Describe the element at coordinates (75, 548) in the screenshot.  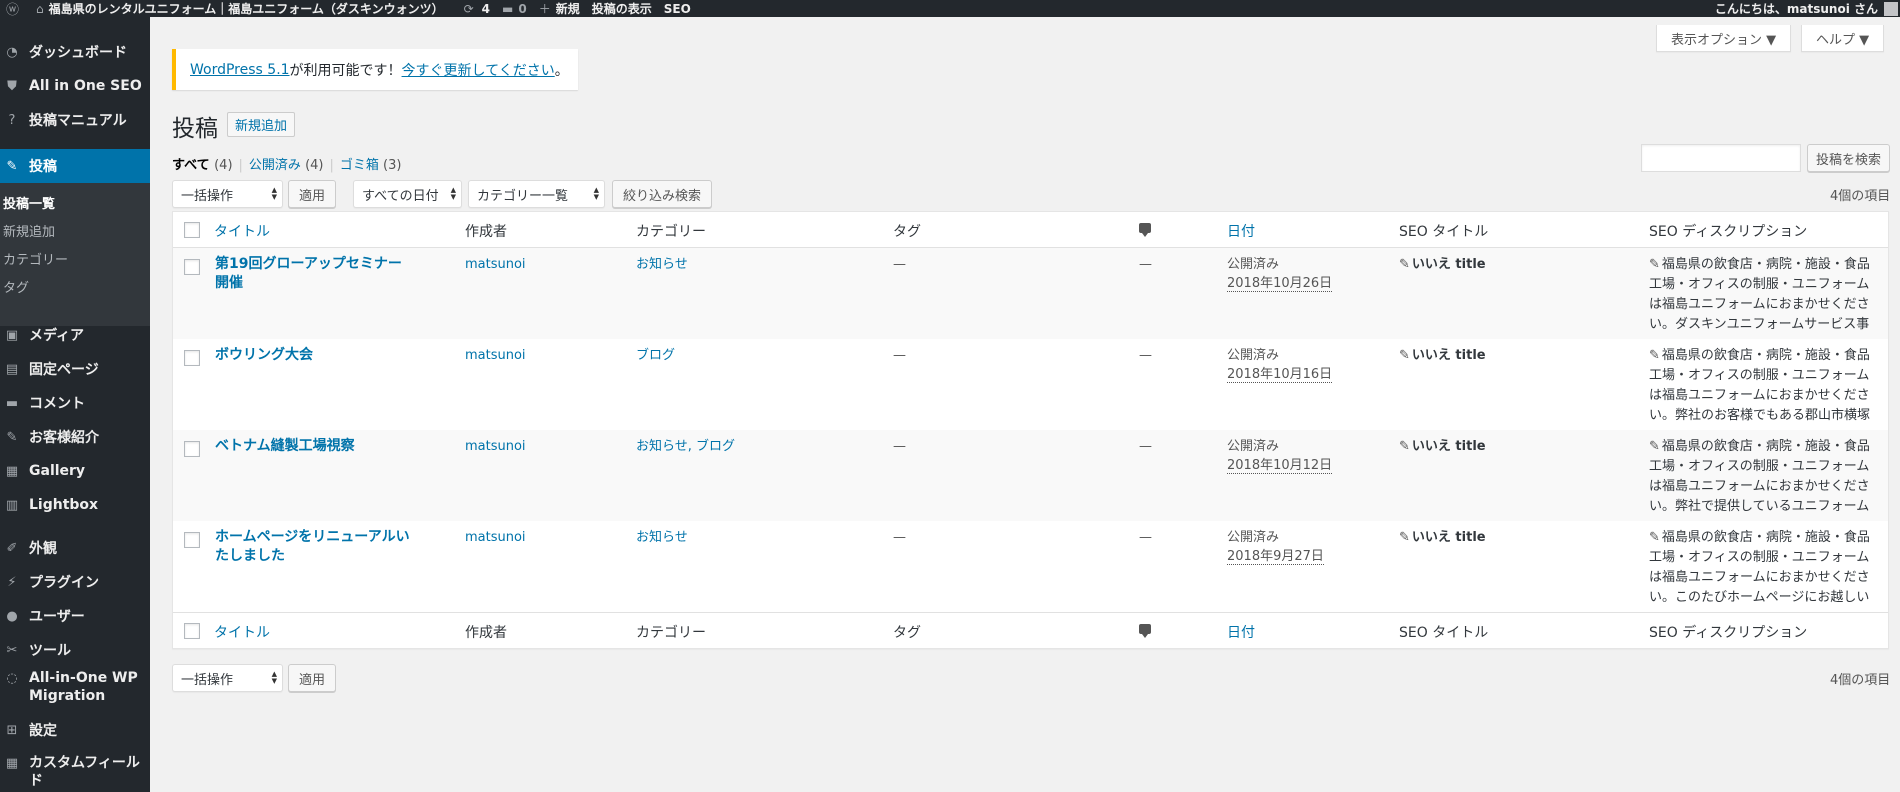
I see `menu-appearance: ✐ 外観` at that location.